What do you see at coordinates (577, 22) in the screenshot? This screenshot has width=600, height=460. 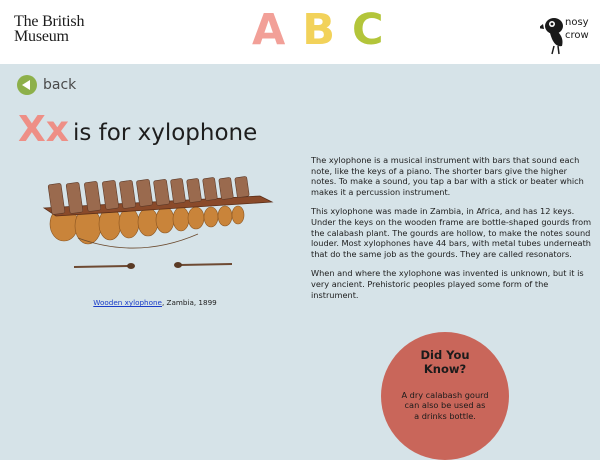 I see `publisher-line-1: nosy` at bounding box center [577, 22].